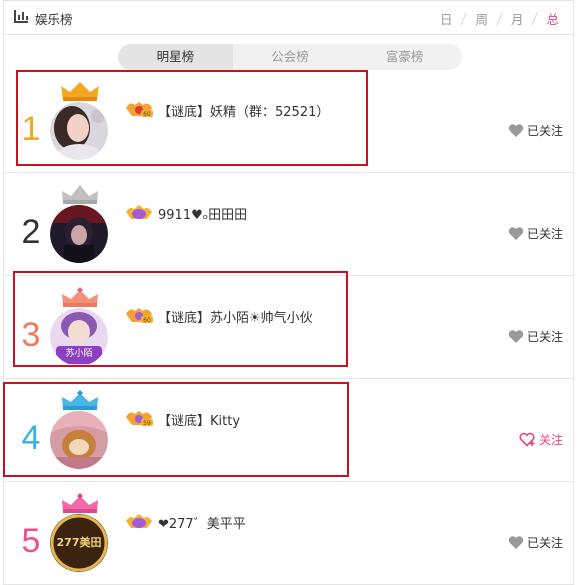 This screenshot has width=577, height=585. I want to click on period-day: 日, so click(446, 18).